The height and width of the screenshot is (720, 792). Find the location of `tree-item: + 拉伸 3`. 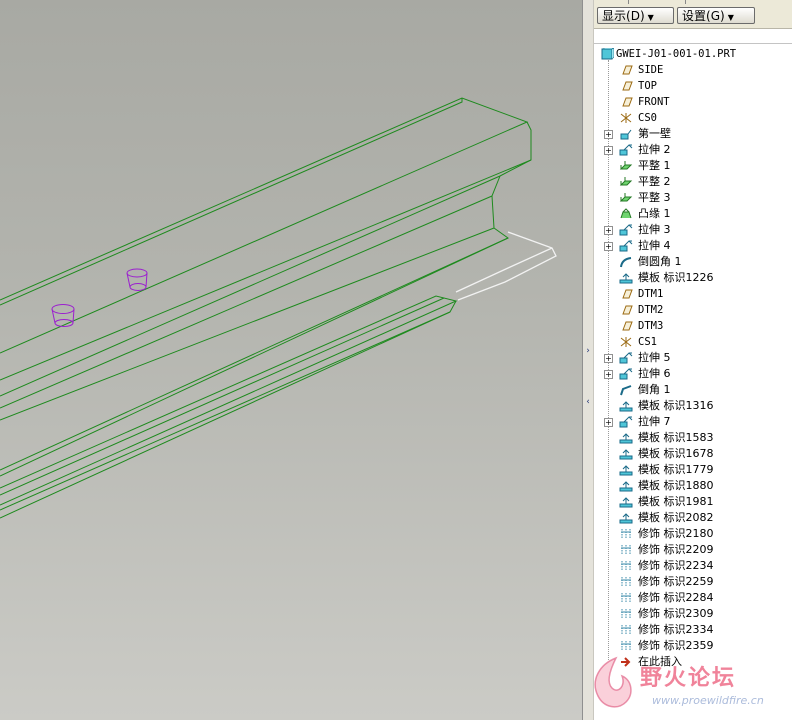

tree-item: + 拉伸 3 is located at coordinates (693, 230).